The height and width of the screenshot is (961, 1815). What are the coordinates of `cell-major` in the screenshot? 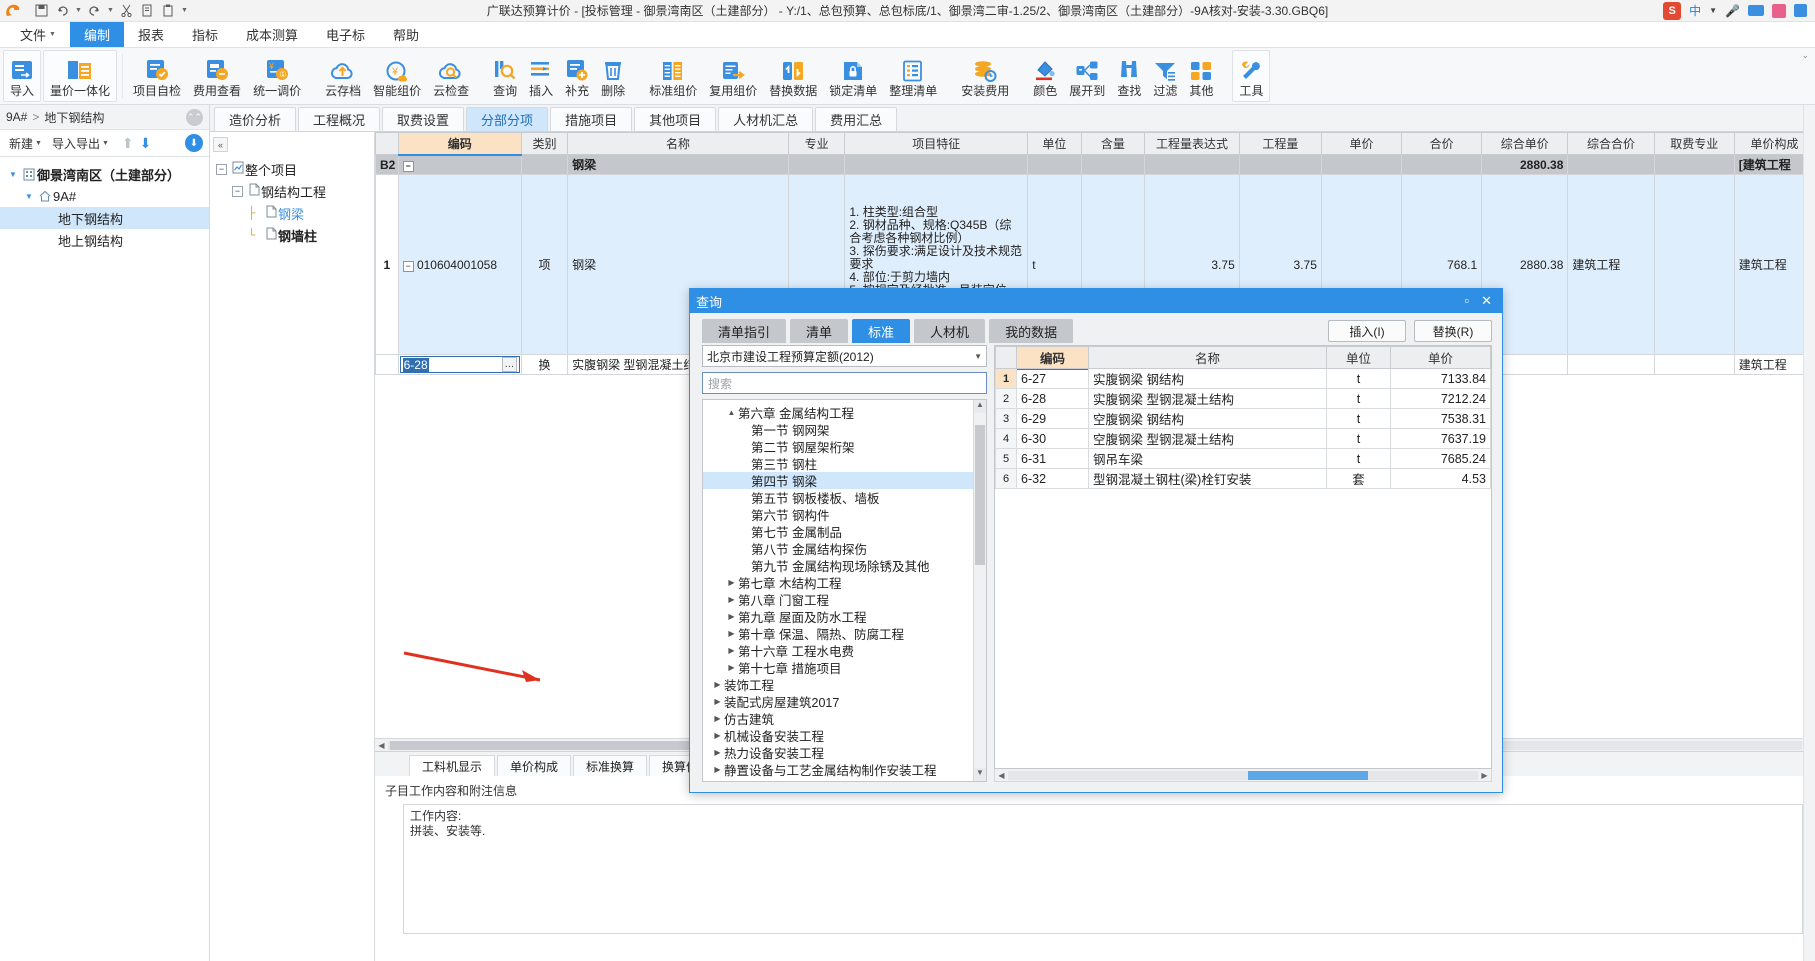 It's located at (816, 164).